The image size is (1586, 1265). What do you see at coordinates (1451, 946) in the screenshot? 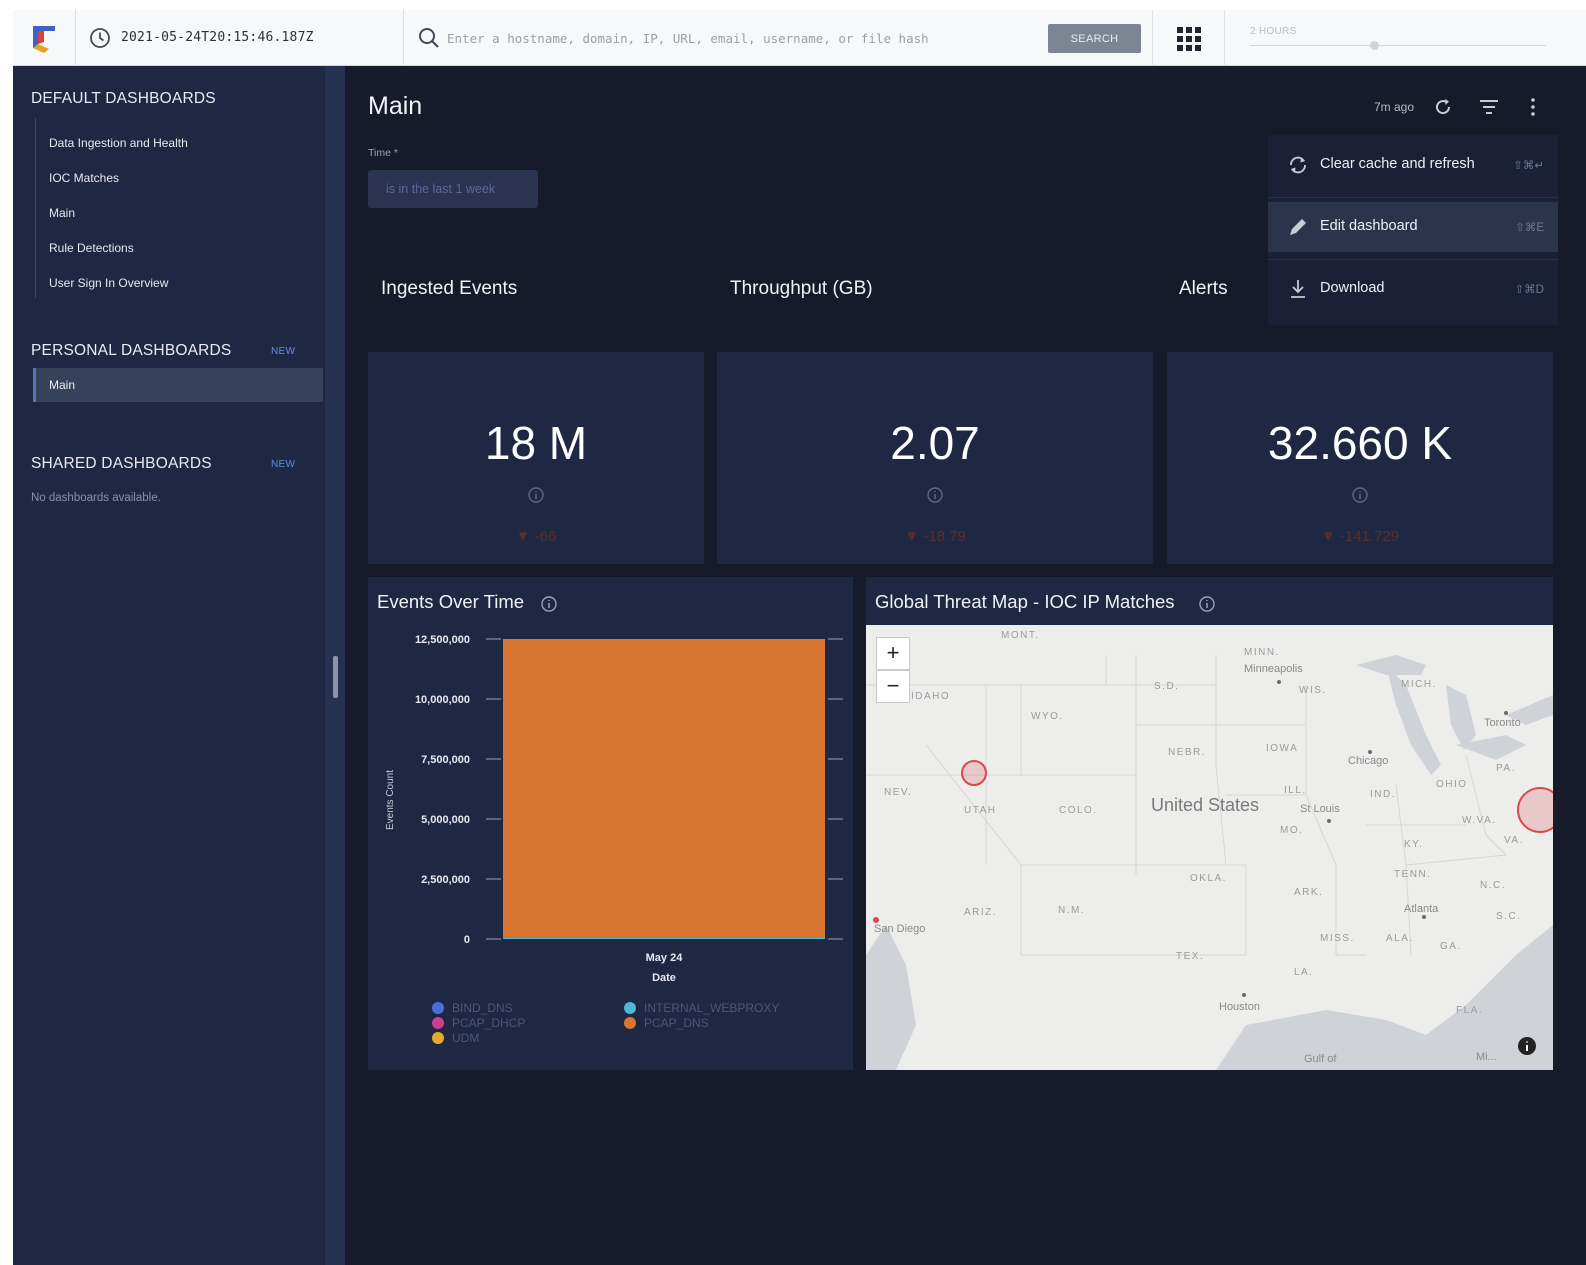
I see `map-state-label: GA.` at bounding box center [1451, 946].